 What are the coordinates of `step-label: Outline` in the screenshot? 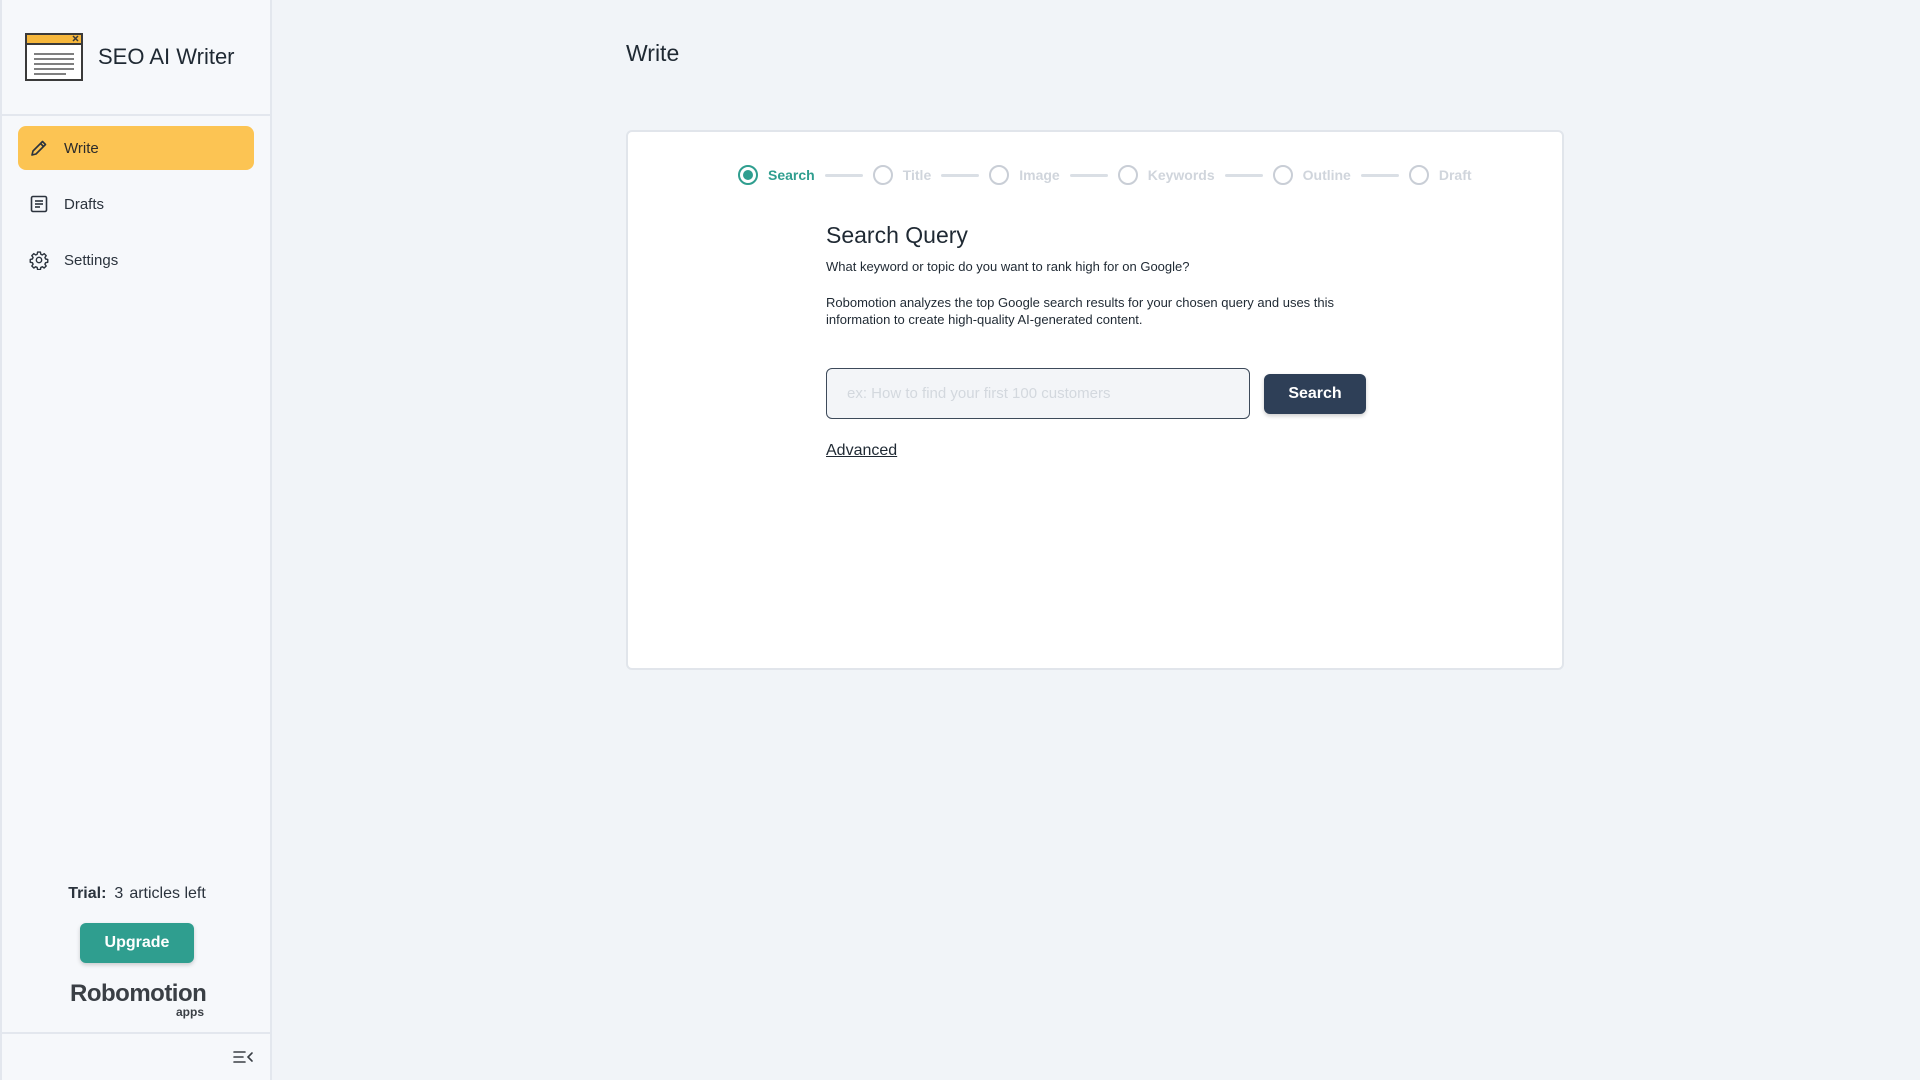 It's located at (1326, 175).